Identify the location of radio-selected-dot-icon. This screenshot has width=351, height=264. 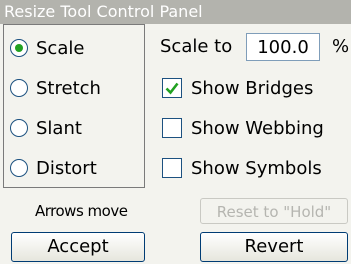
(19, 48).